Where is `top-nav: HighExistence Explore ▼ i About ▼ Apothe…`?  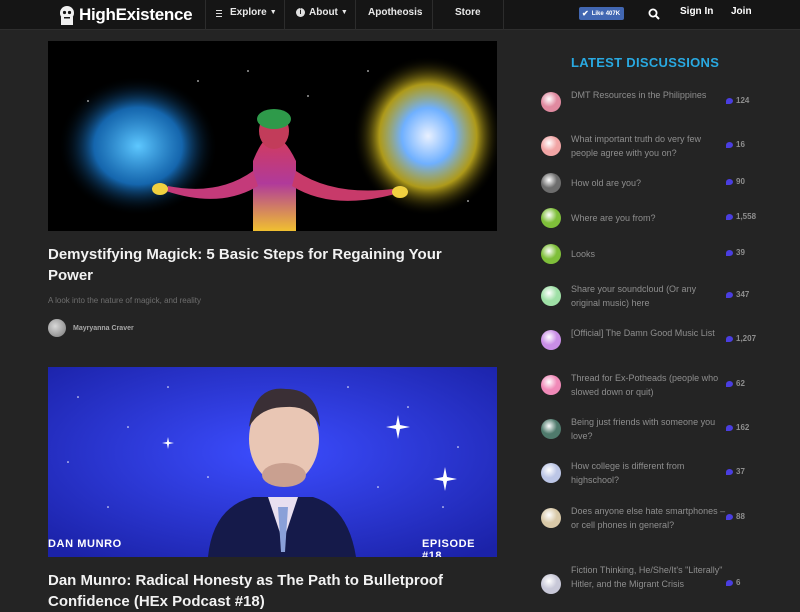 top-nav: HighExistence Explore ▼ i About ▼ Apothe… is located at coordinates (400, 15).